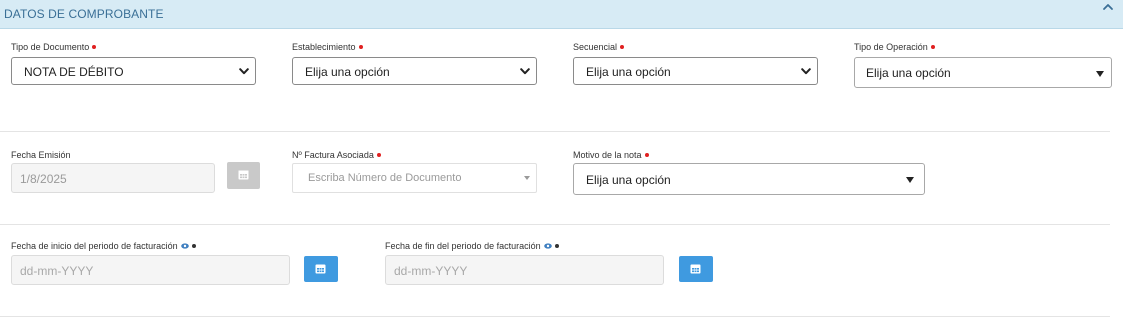 The height and width of the screenshot is (336, 1123). Describe the element at coordinates (628, 180) in the screenshot. I see `motivo-value: Elija una opción` at that location.